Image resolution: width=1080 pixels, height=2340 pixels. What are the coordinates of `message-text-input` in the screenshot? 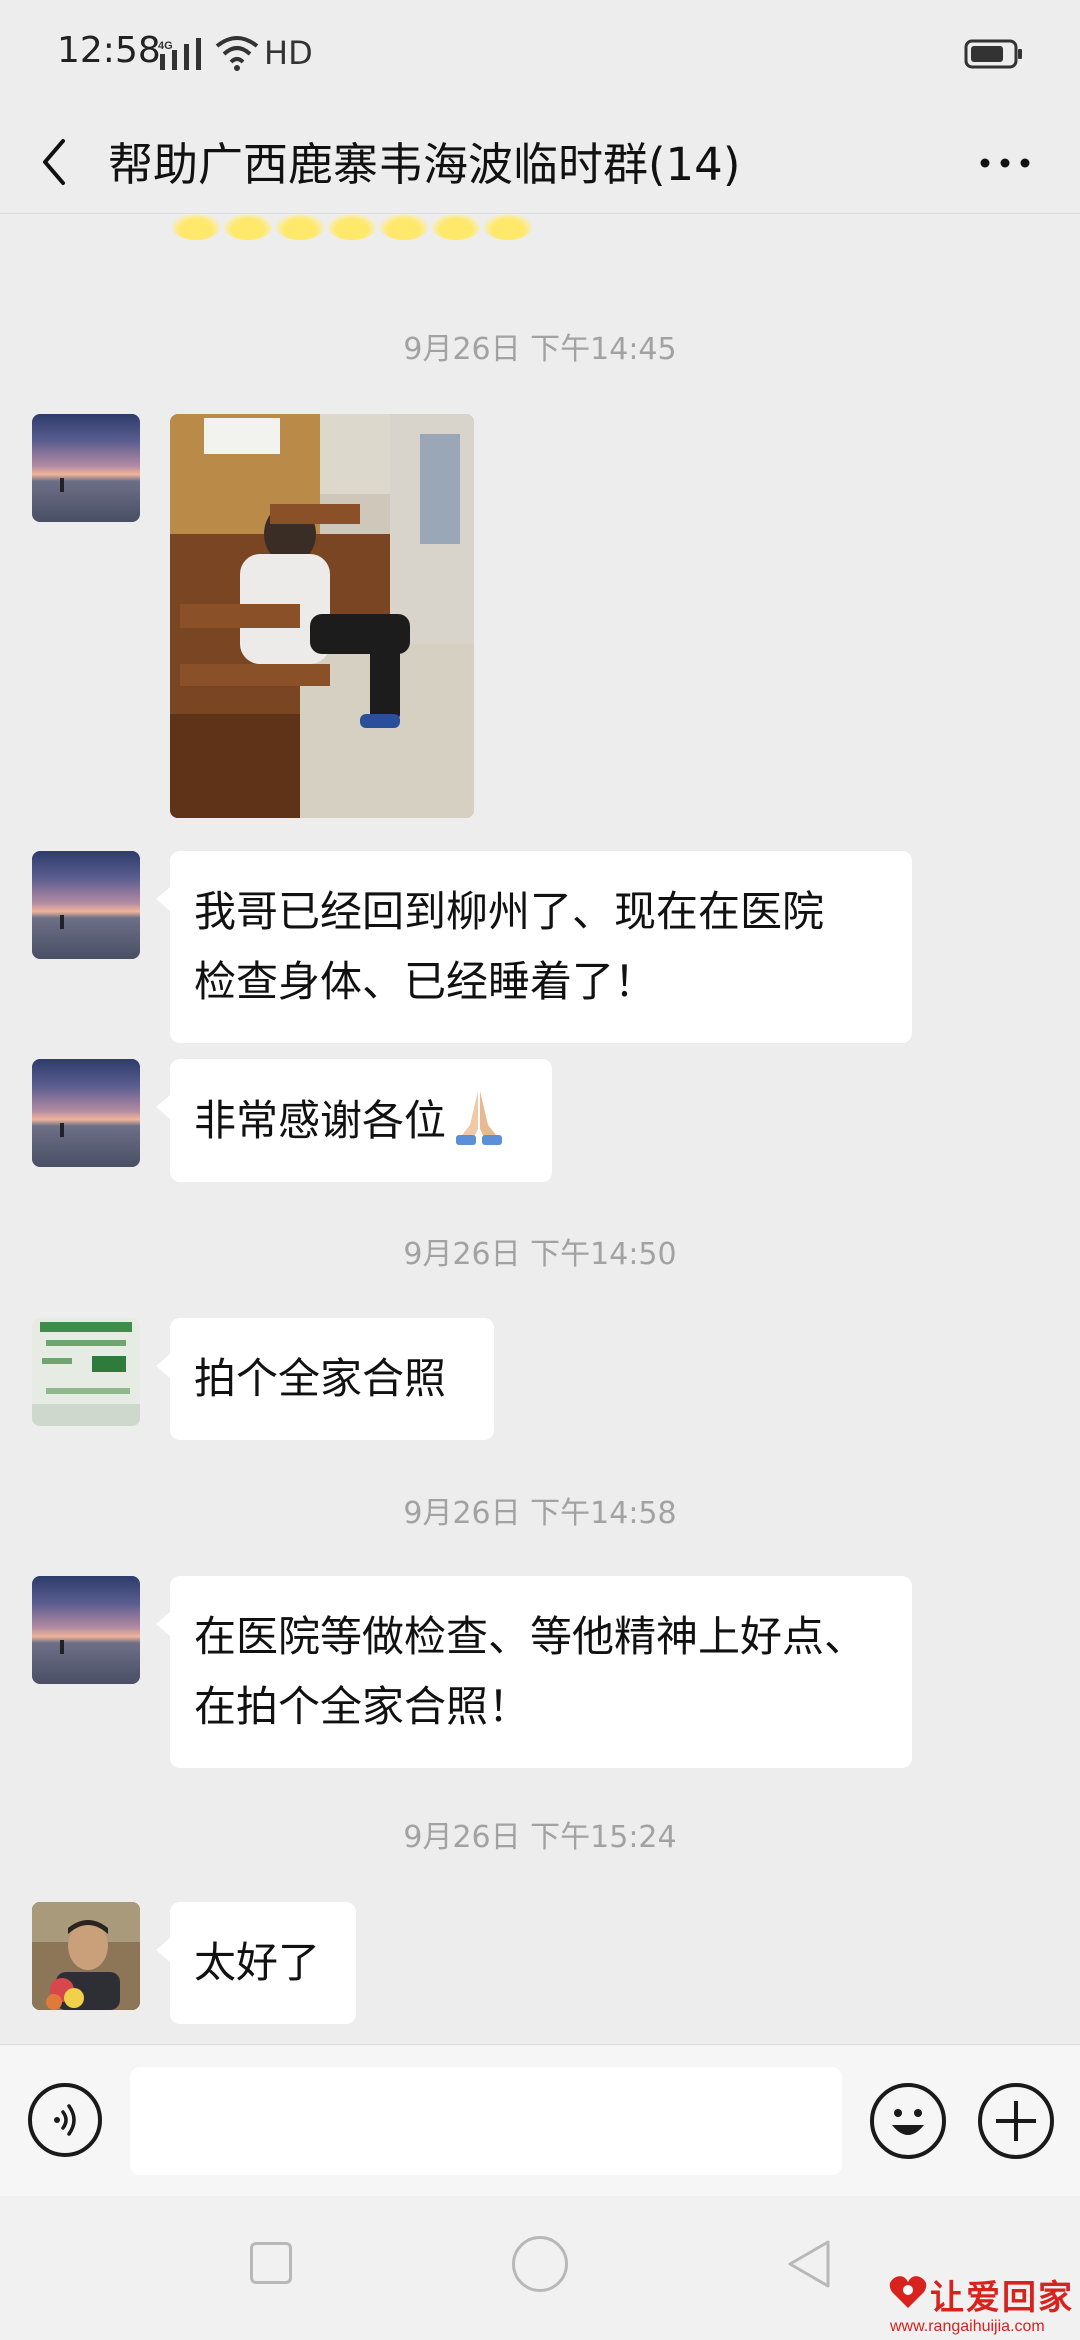 It's located at (486, 2121).